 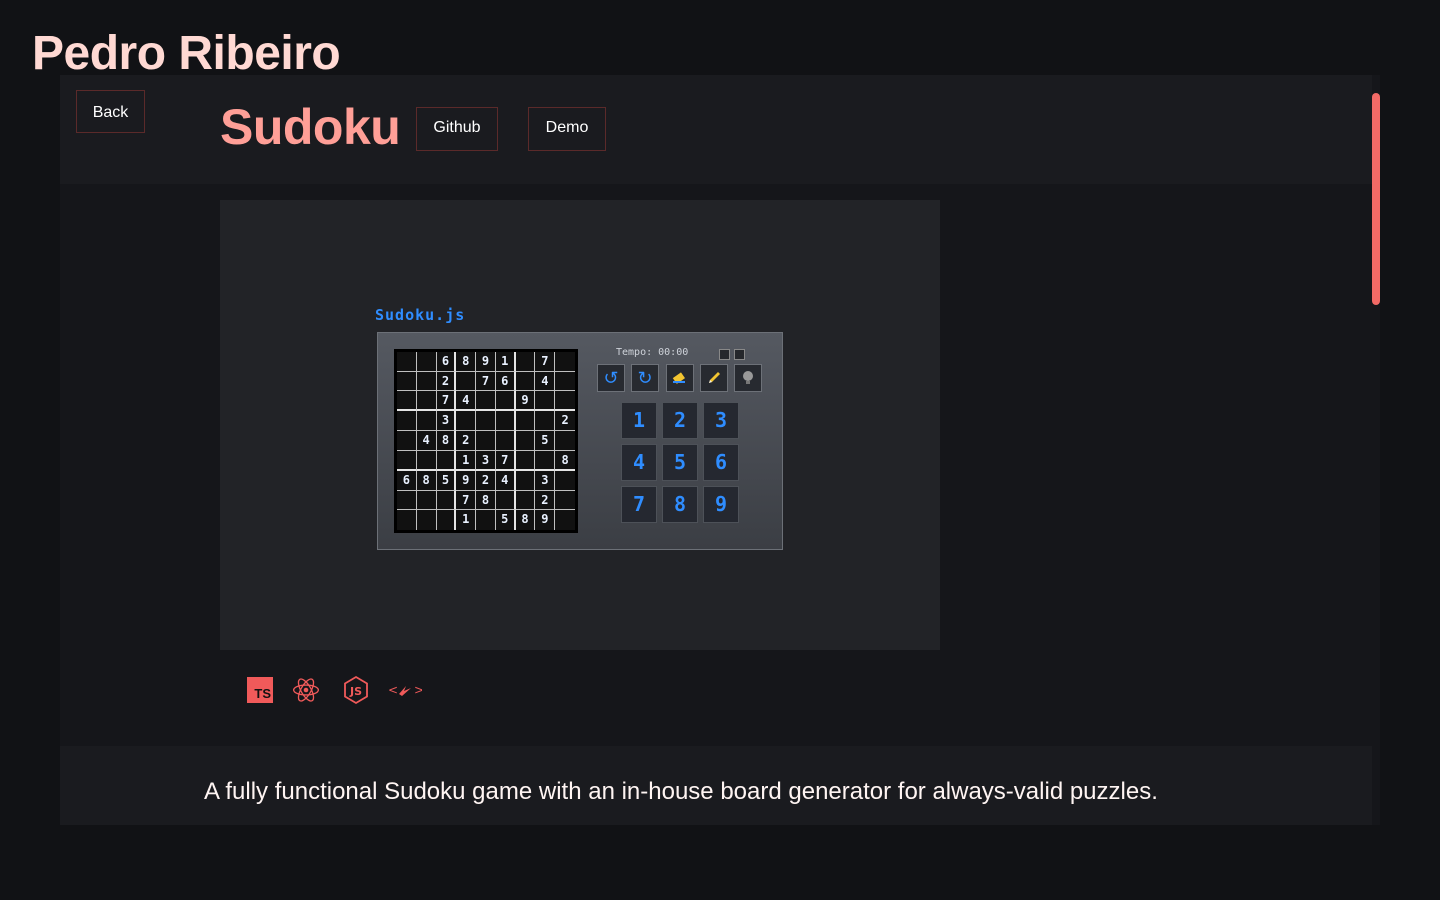 What do you see at coordinates (739, 354) in the screenshot?
I see `reset-icon` at bounding box center [739, 354].